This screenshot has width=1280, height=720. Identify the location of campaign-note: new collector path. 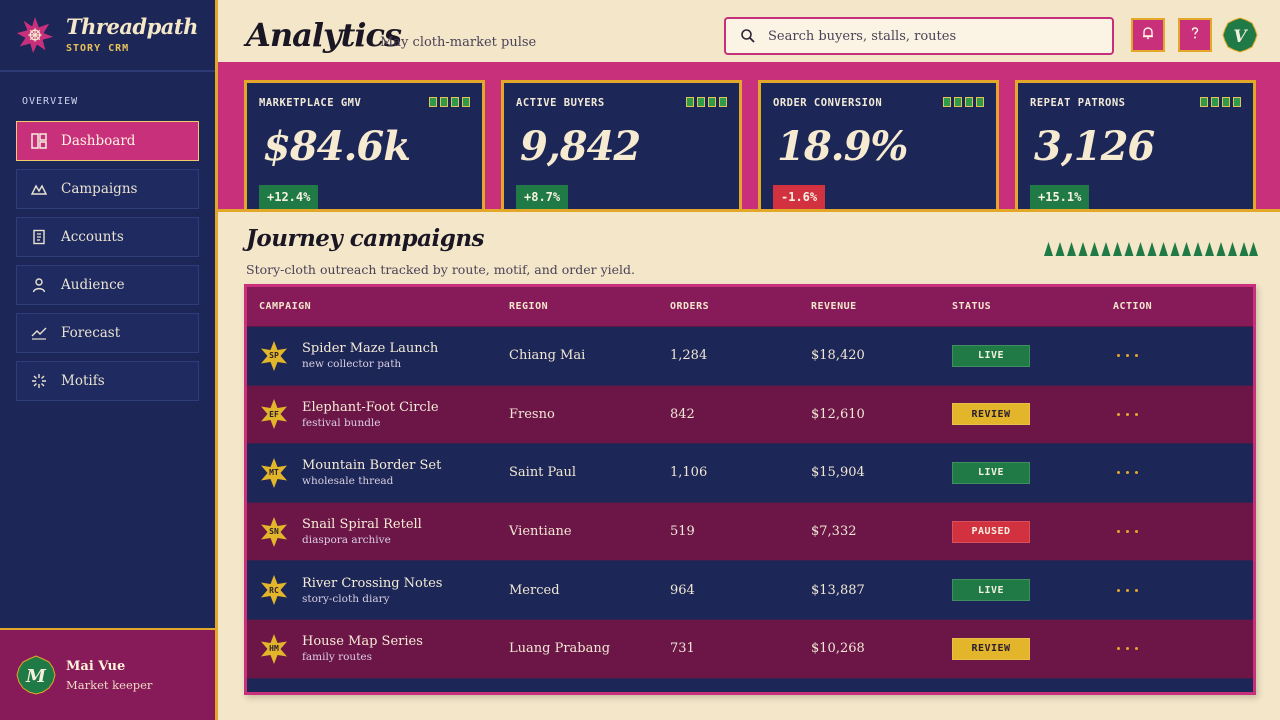
(352, 364).